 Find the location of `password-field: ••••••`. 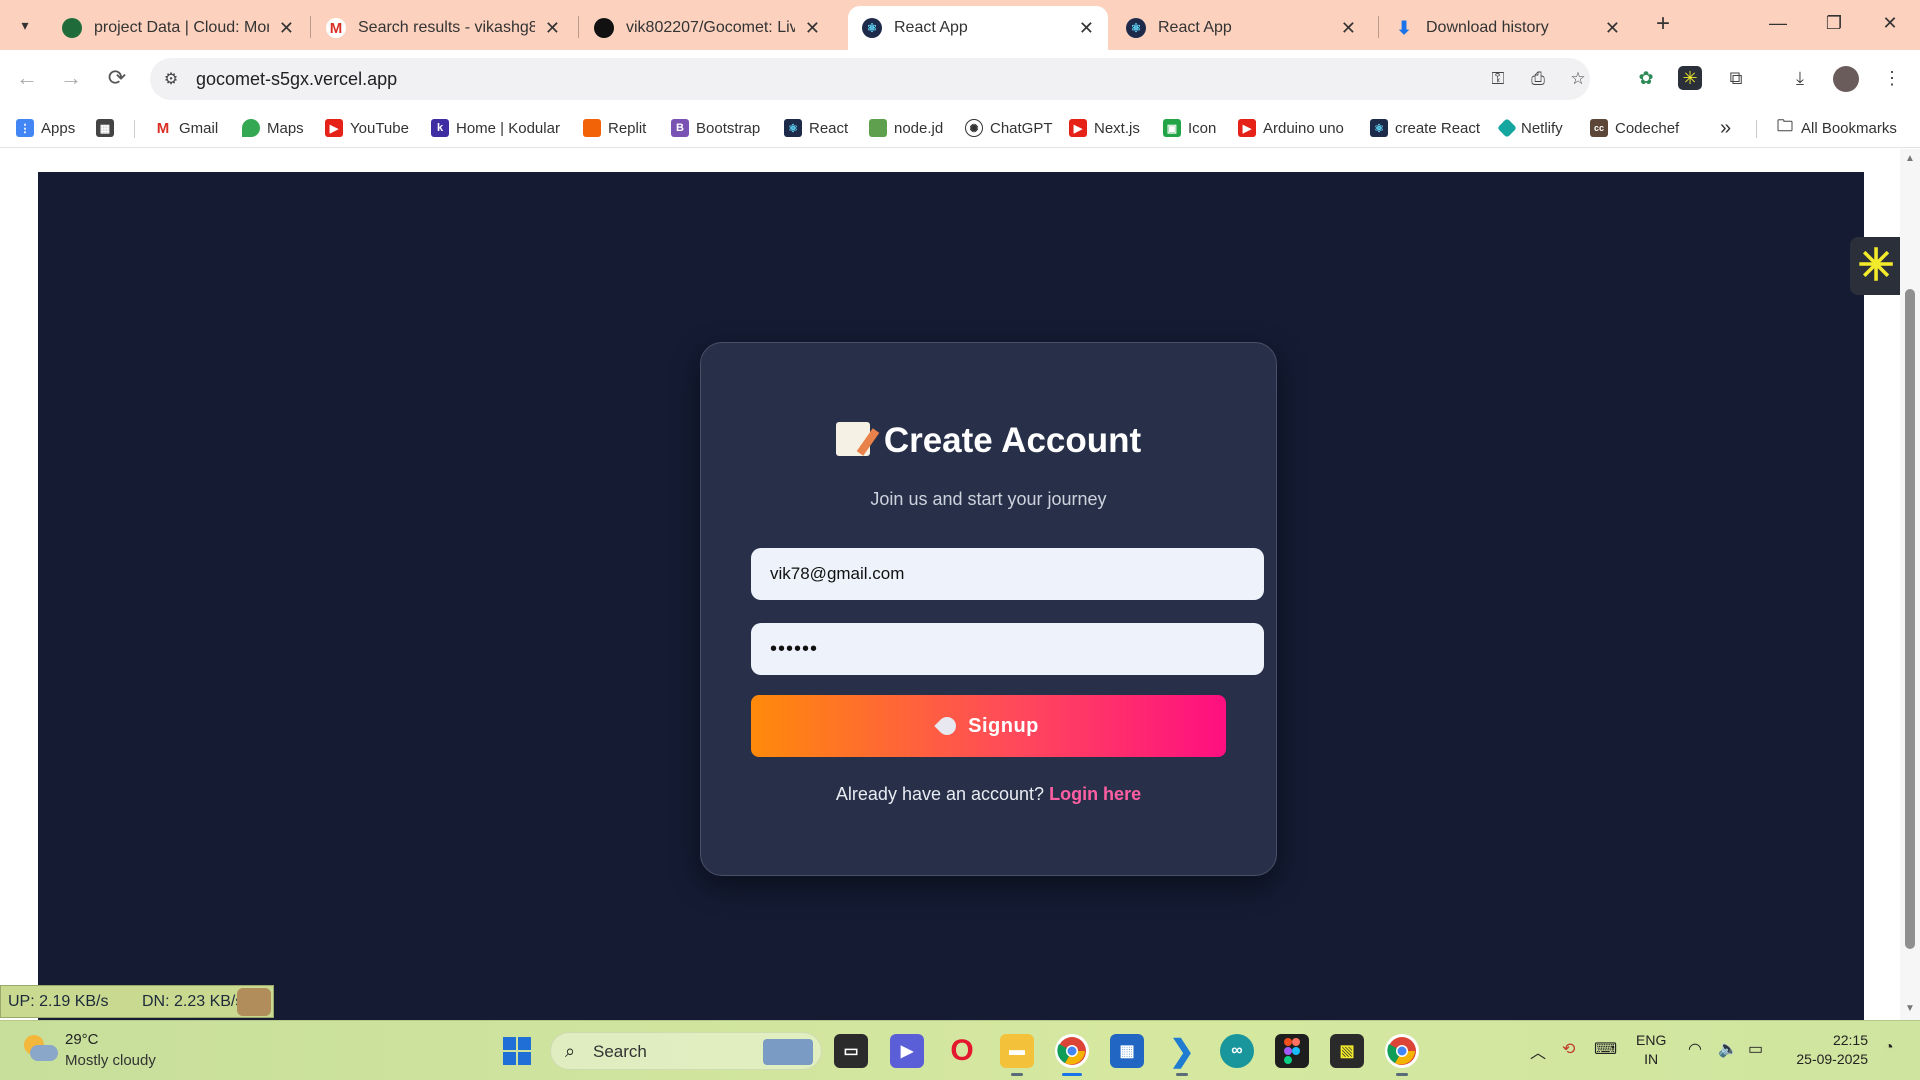

password-field: •••••• is located at coordinates (1007, 649).